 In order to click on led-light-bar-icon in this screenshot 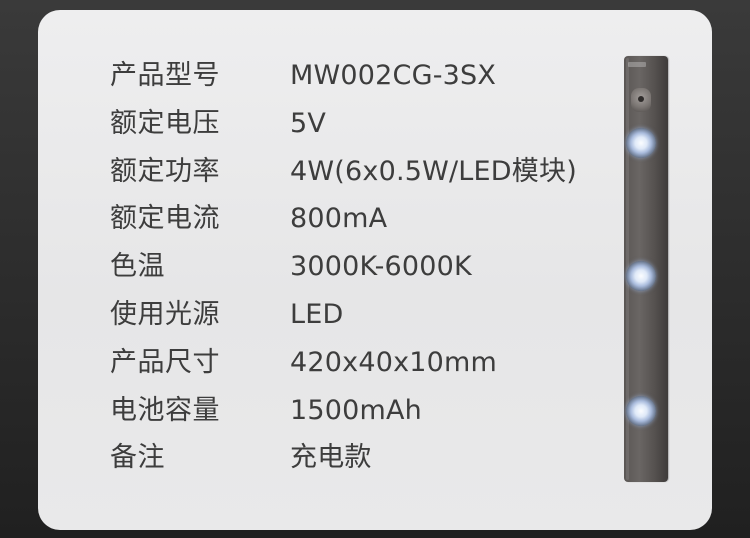, I will do `click(640, 270)`.